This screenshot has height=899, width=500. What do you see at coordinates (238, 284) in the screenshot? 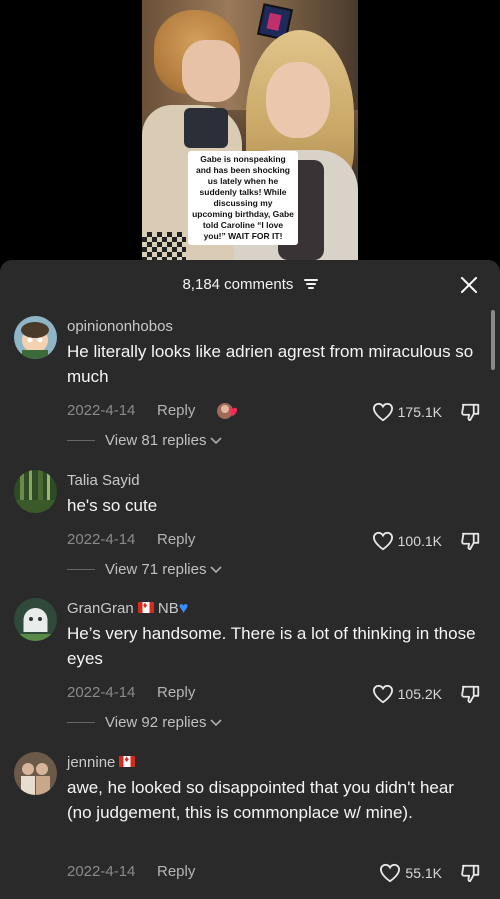
I see `comment-count: 8,184 comments` at bounding box center [238, 284].